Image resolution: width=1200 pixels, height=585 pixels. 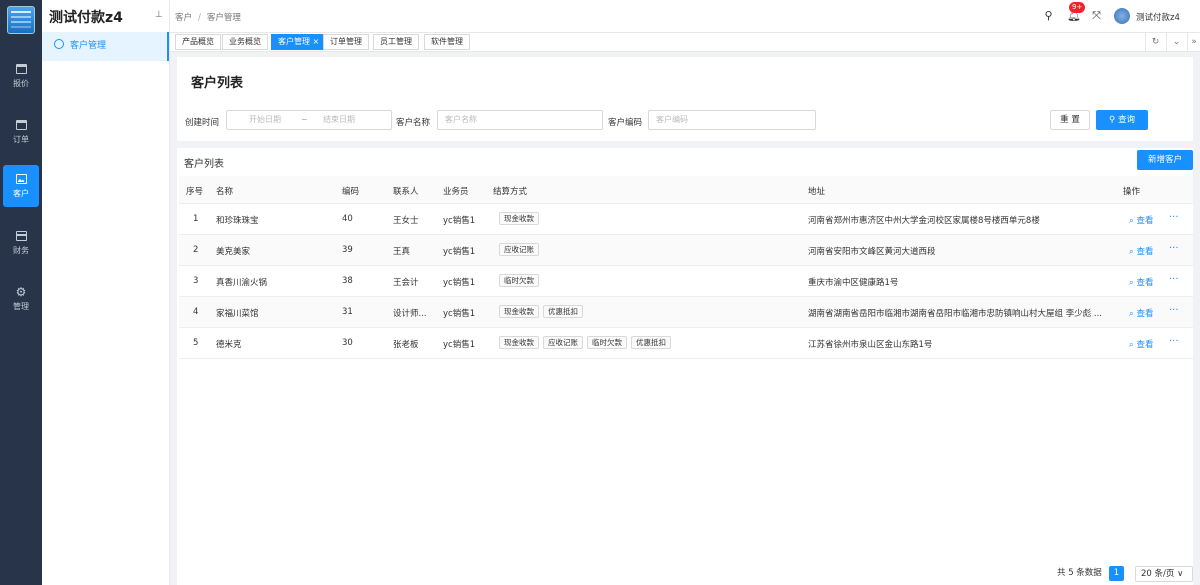 What do you see at coordinates (1193, 42) in the screenshot?
I see `more-tabs-icon: »` at bounding box center [1193, 42].